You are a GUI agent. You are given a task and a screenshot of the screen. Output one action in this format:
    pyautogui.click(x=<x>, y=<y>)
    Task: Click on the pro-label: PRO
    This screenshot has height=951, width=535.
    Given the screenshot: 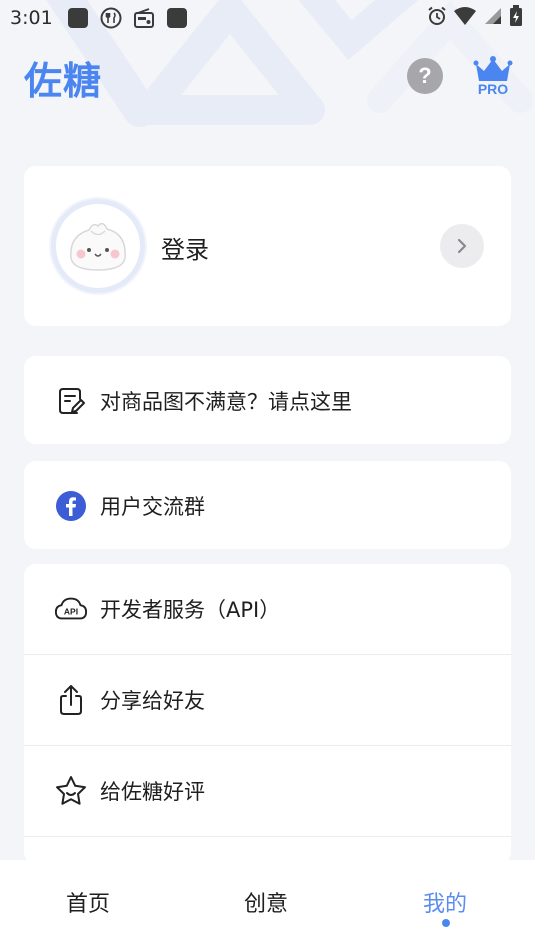 What is the action you would take?
    pyautogui.click(x=493, y=89)
    